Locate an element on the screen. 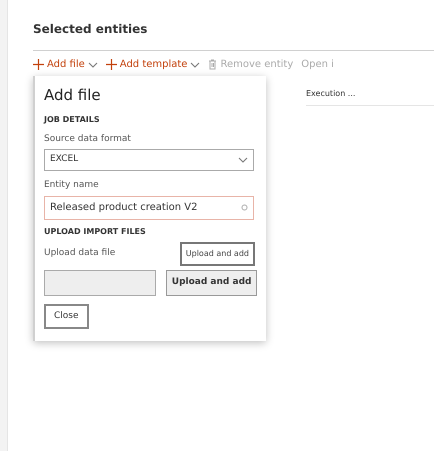 This screenshot has height=451, width=434. source-format-dropdown: EXCEL is located at coordinates (149, 160).